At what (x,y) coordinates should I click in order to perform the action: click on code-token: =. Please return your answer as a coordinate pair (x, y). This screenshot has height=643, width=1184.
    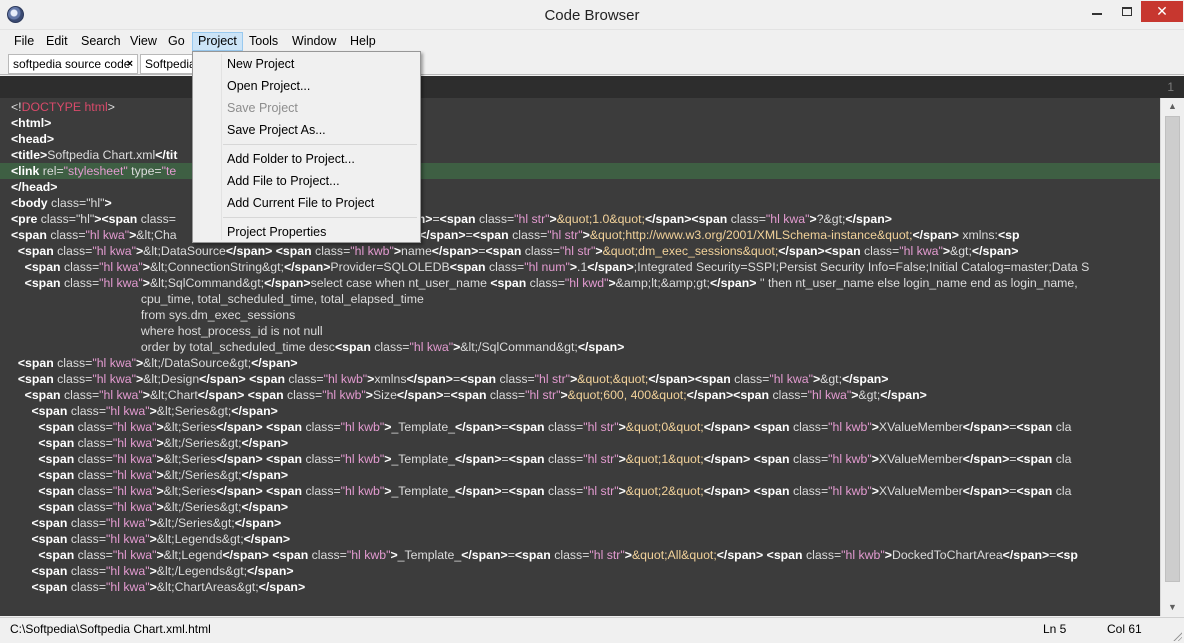
    Looking at the image, I should click on (447, 395).